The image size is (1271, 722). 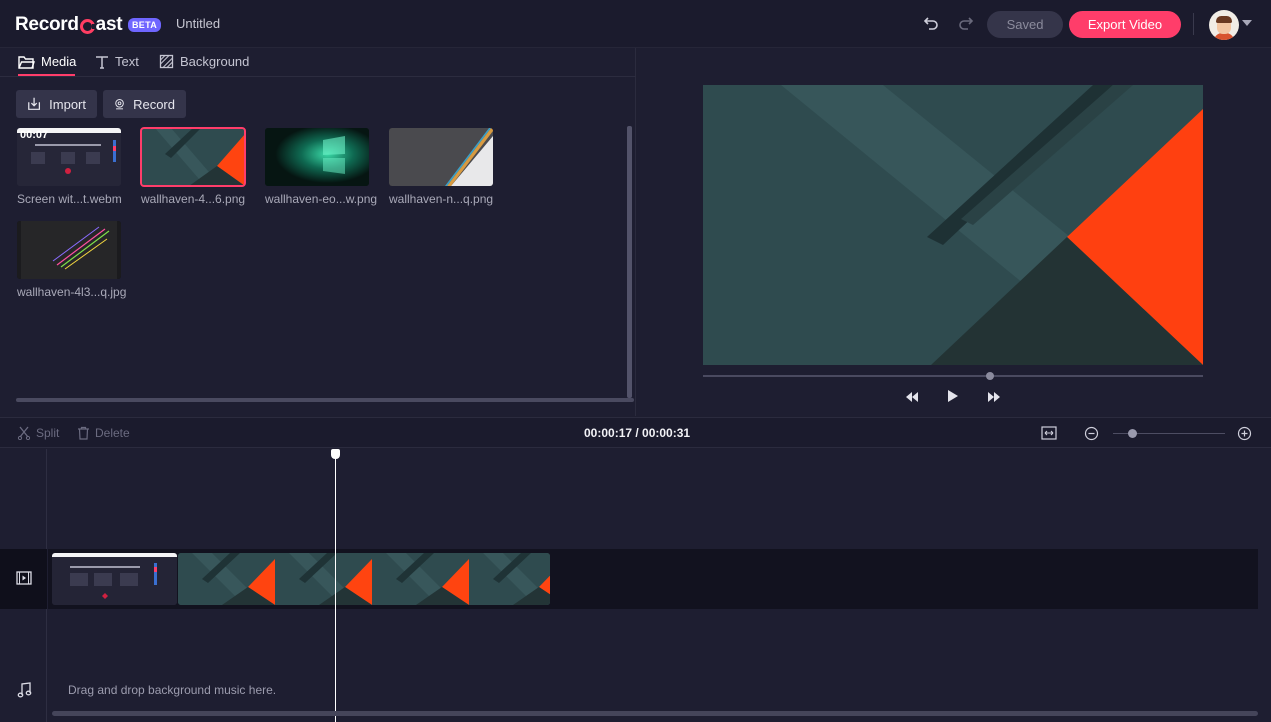 I want to click on scissors-icon, so click(x=24, y=433).